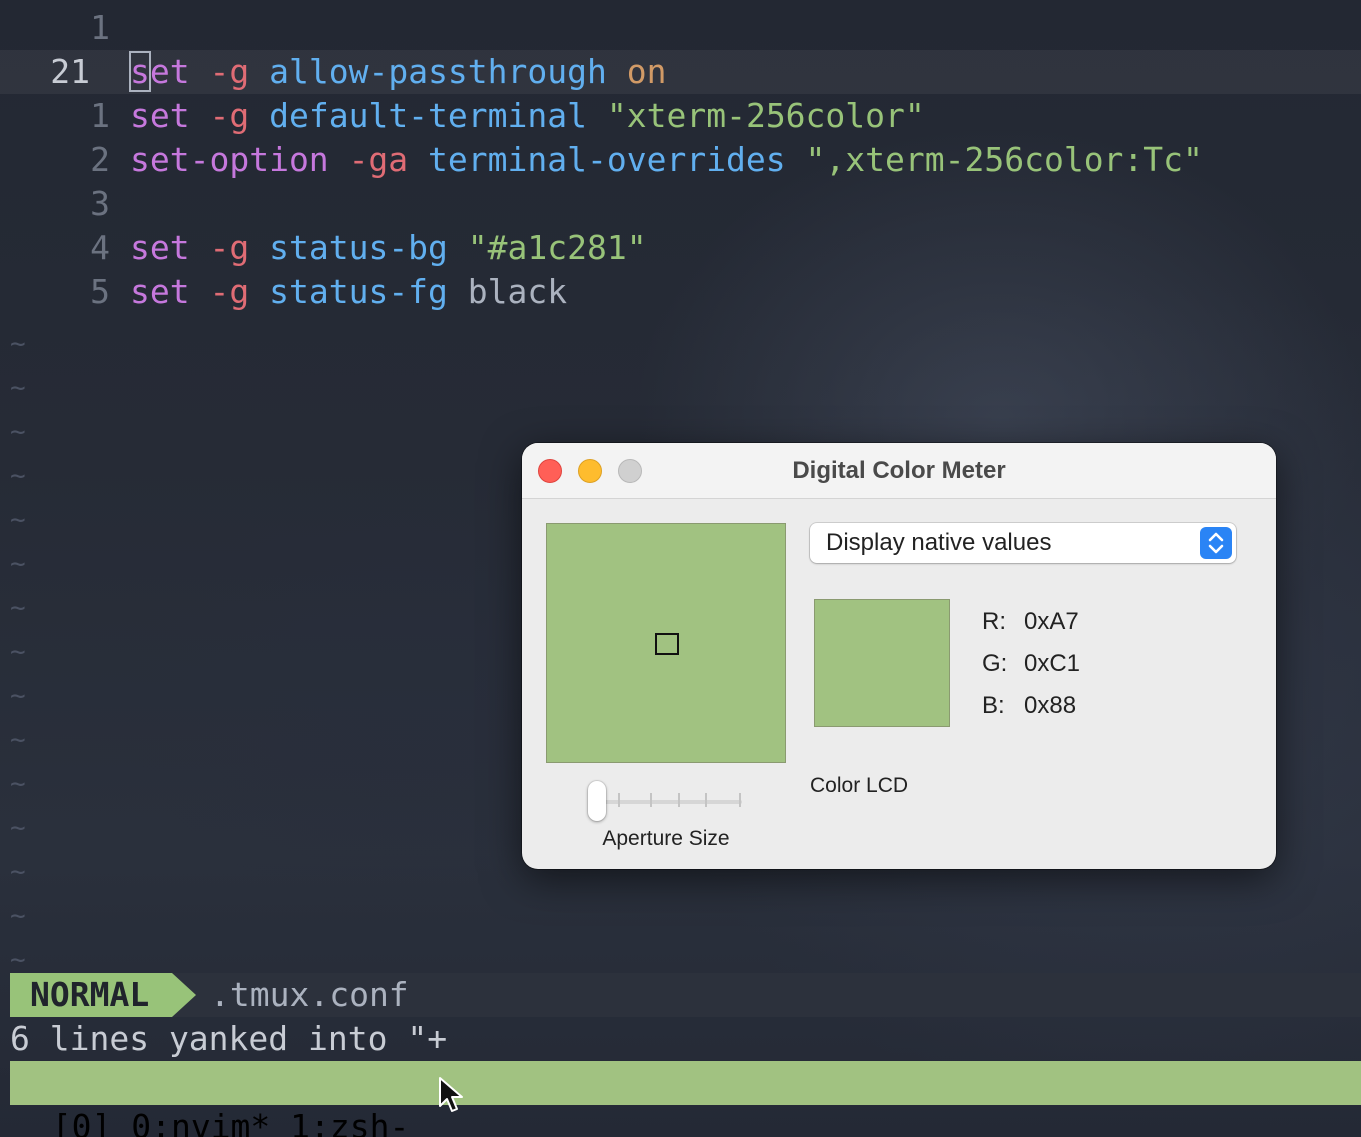  What do you see at coordinates (607, 159) in the screenshot?
I see `code-token: terminal-overrides` at bounding box center [607, 159].